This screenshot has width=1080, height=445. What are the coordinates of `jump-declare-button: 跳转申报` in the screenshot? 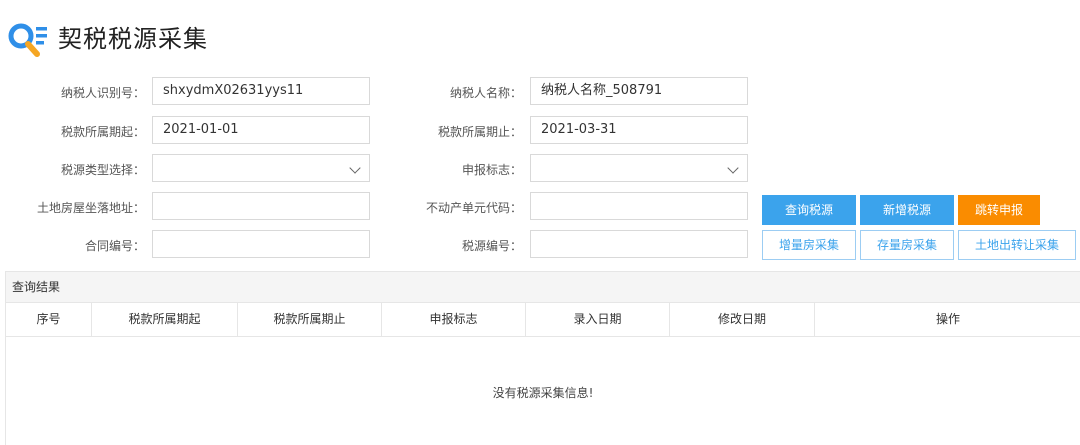 It's located at (999, 210).